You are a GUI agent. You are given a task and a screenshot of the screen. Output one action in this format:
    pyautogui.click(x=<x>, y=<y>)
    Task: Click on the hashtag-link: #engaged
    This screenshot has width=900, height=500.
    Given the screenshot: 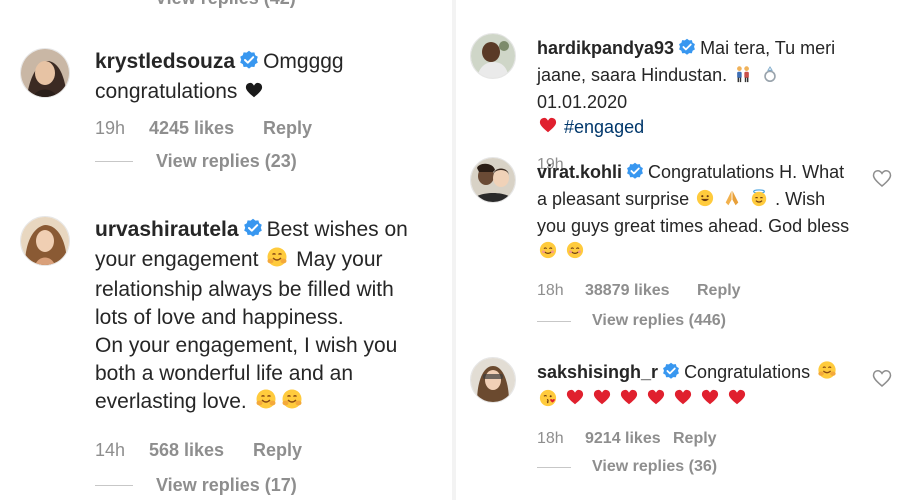 What is the action you would take?
    pyautogui.click(x=604, y=127)
    